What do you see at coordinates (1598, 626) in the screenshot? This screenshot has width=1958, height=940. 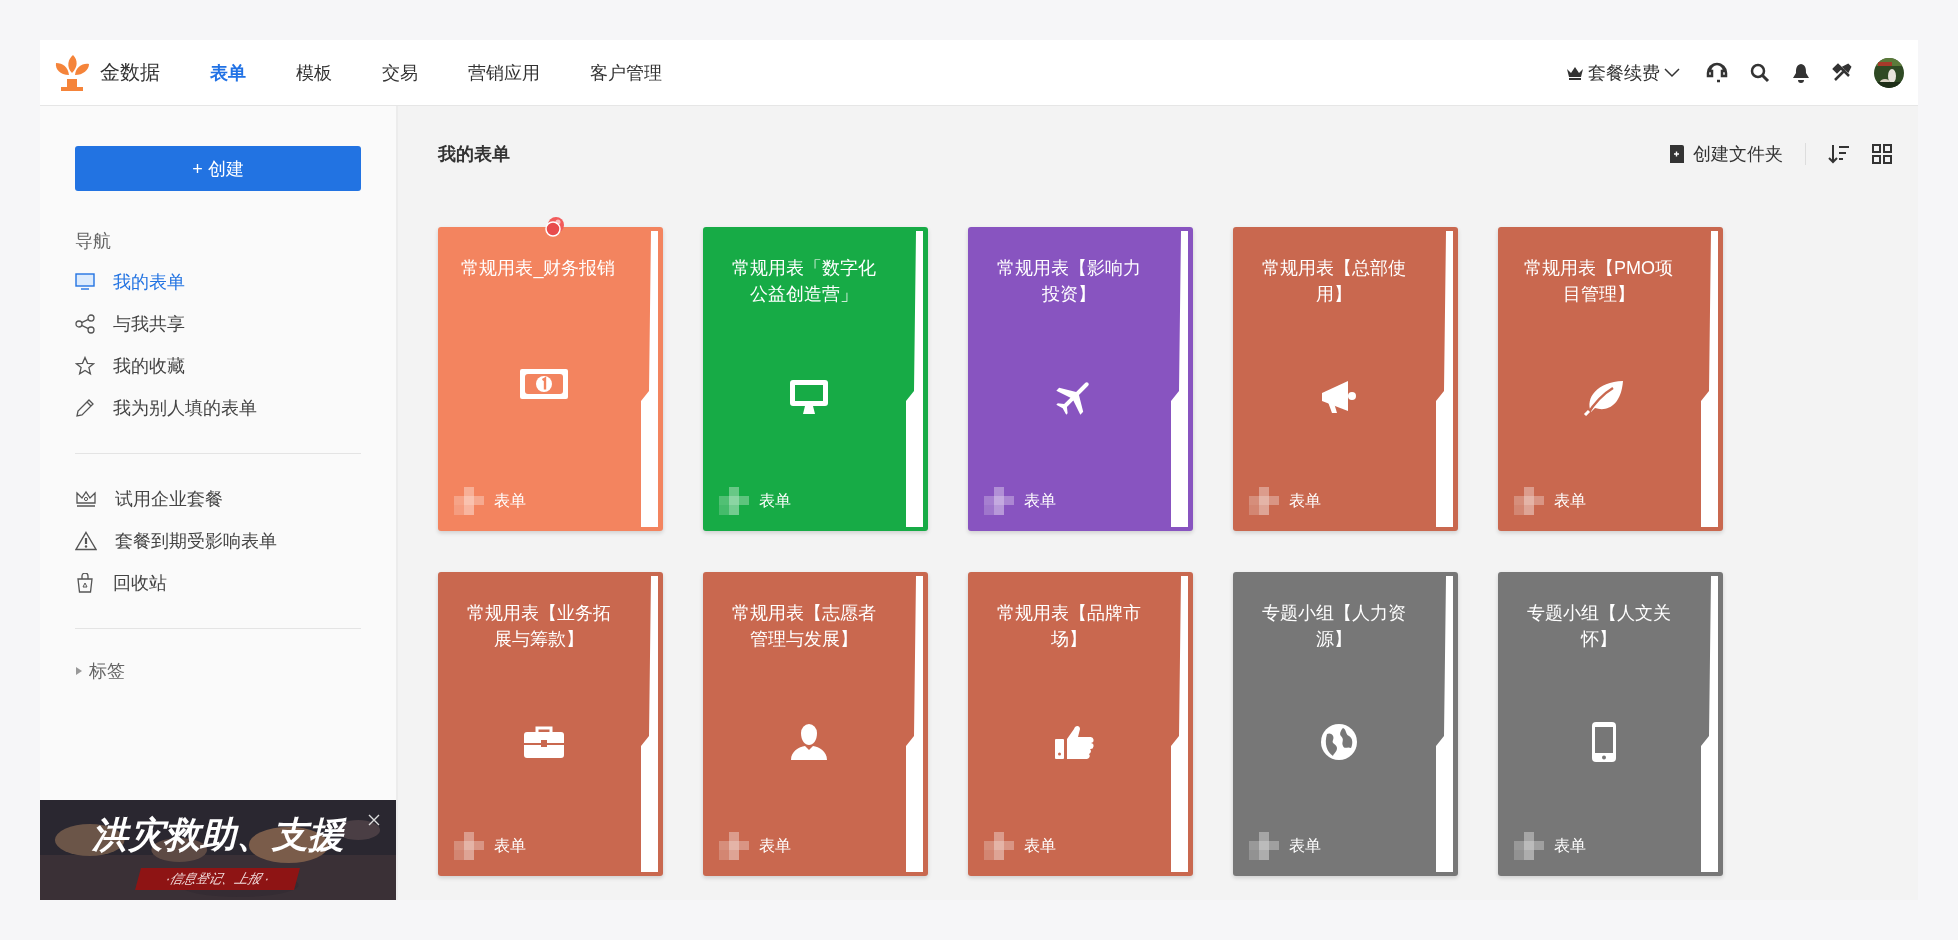 I see `form-title: 专题小组【人文关怀】` at bounding box center [1598, 626].